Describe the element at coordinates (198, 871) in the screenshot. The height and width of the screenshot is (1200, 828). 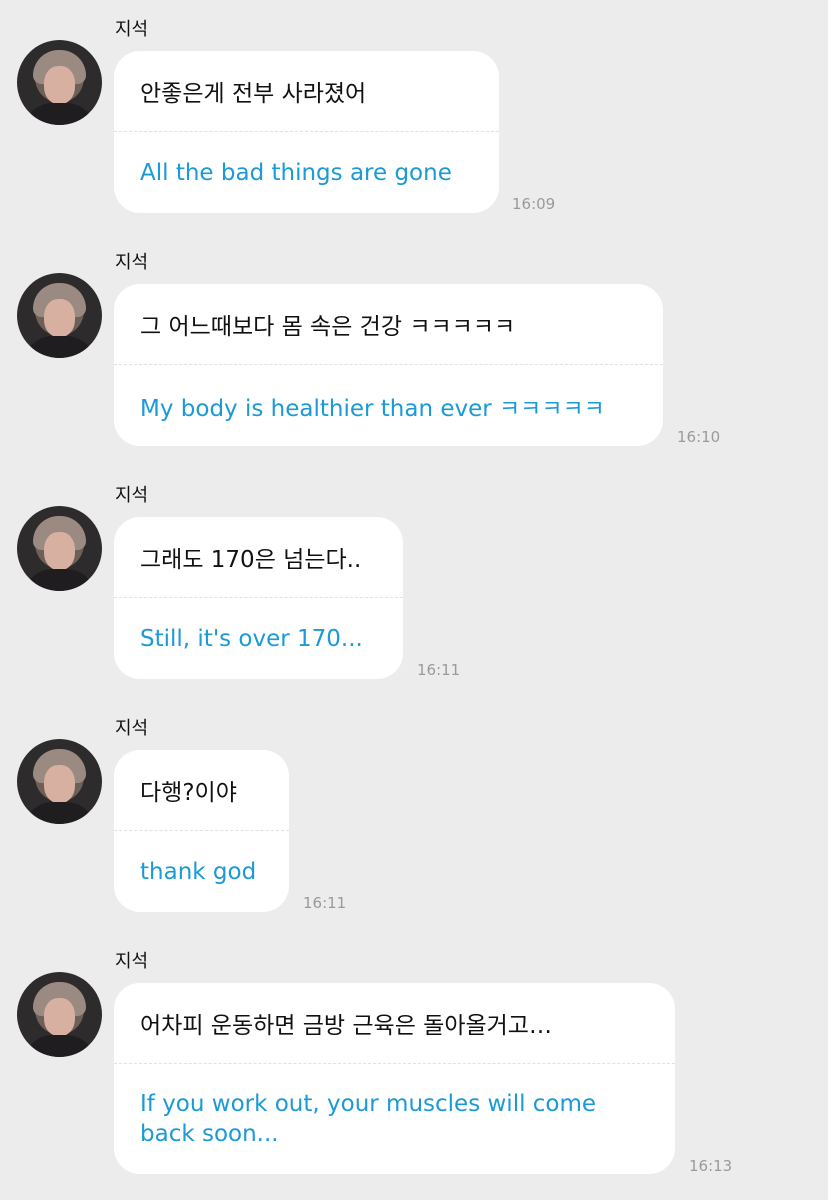
I see `translated-text: thank god` at that location.